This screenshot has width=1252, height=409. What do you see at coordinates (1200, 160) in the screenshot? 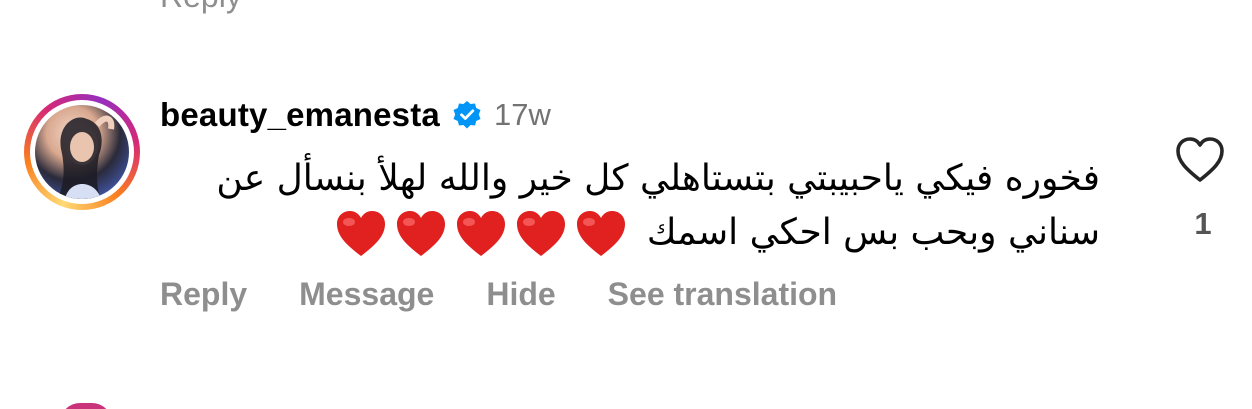
I see `heart-outline-icon` at bounding box center [1200, 160].